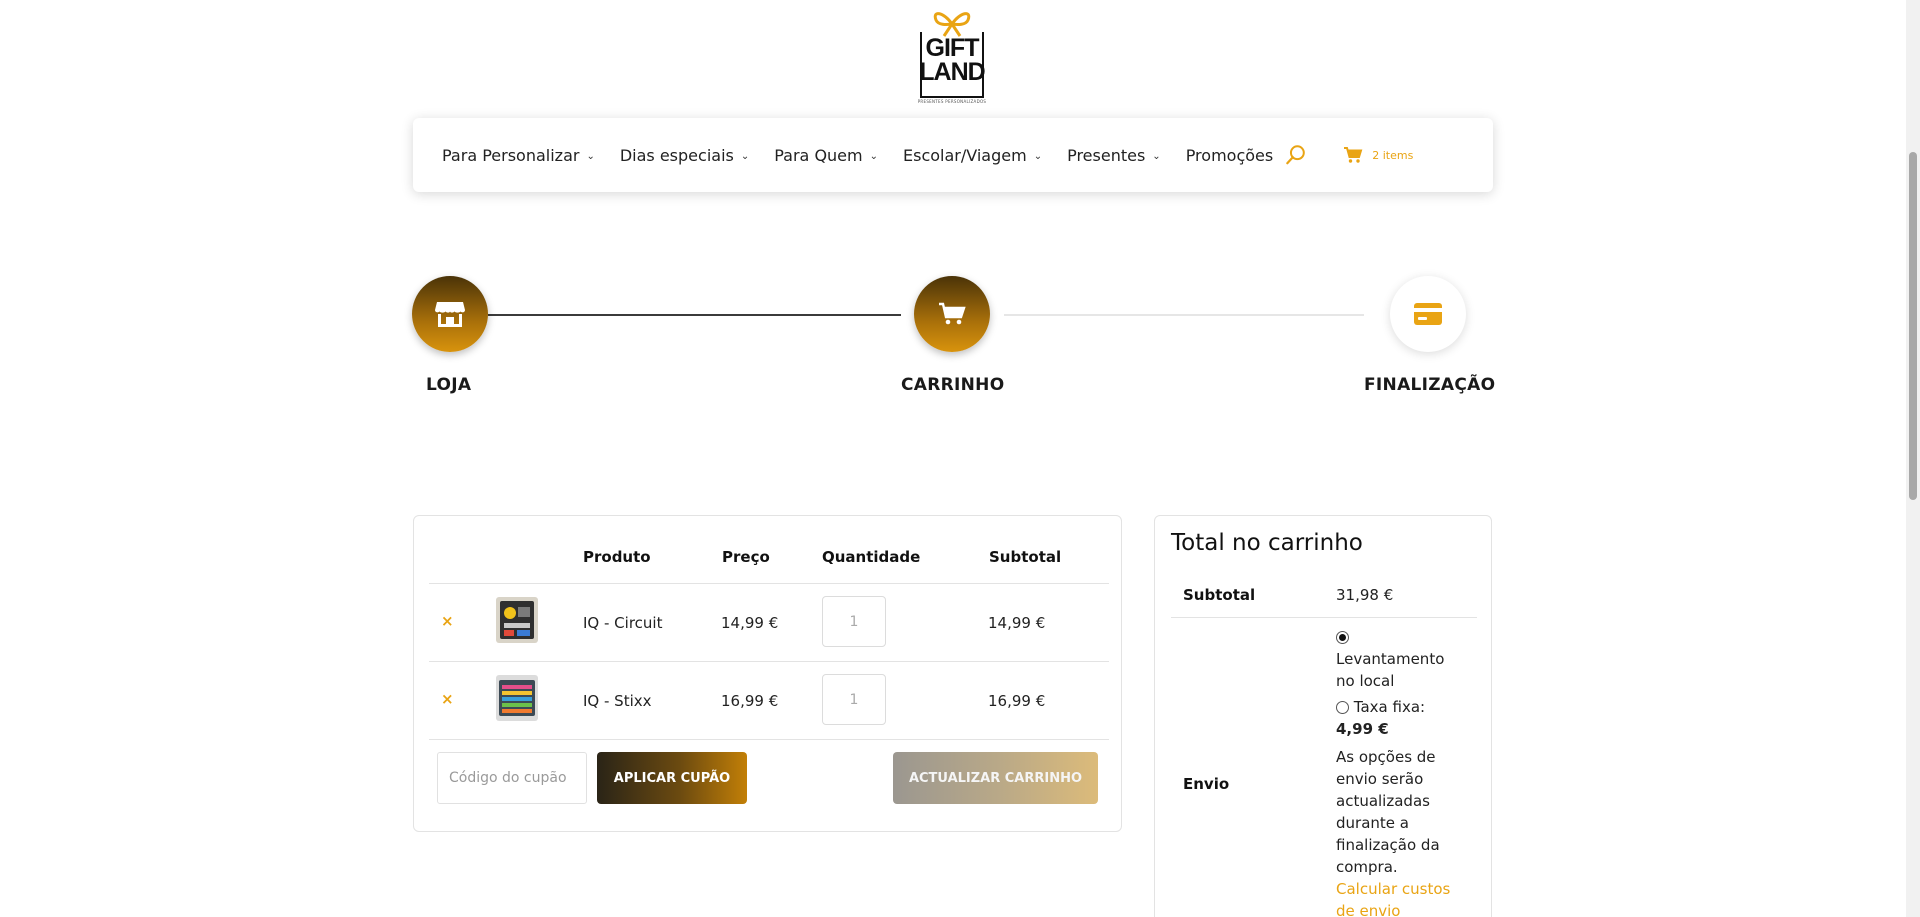 Image resolution: width=1920 pixels, height=917 pixels. What do you see at coordinates (672, 778) in the screenshot?
I see `apply-coupon-button: APLICAR CUPÃO` at bounding box center [672, 778].